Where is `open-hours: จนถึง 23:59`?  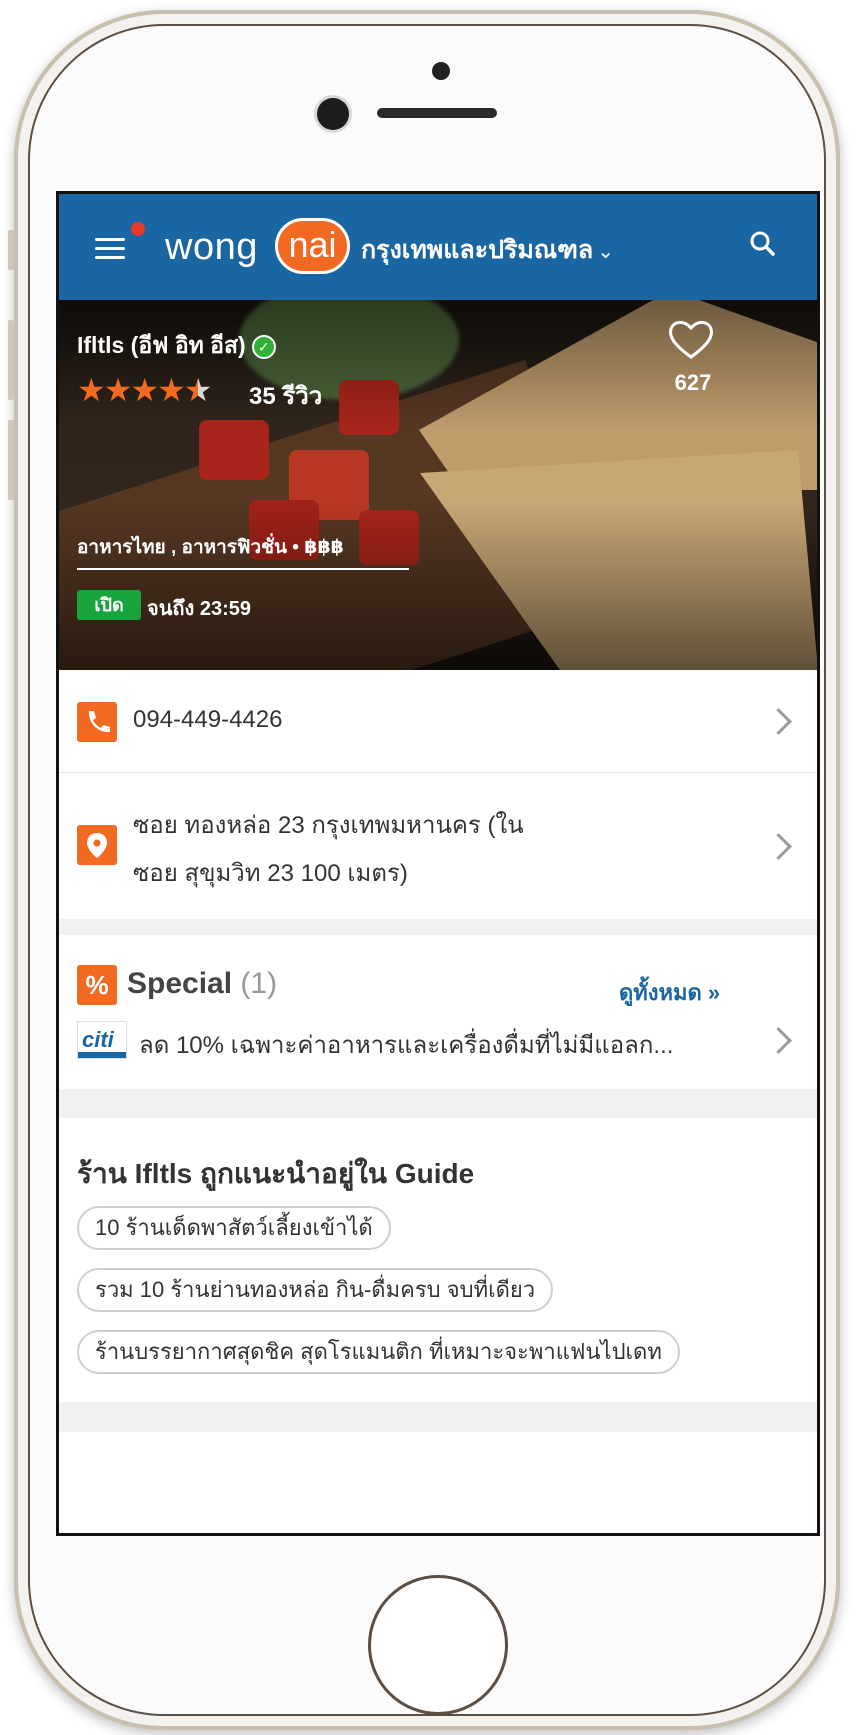 open-hours: จนถึง 23:59 is located at coordinates (199, 609).